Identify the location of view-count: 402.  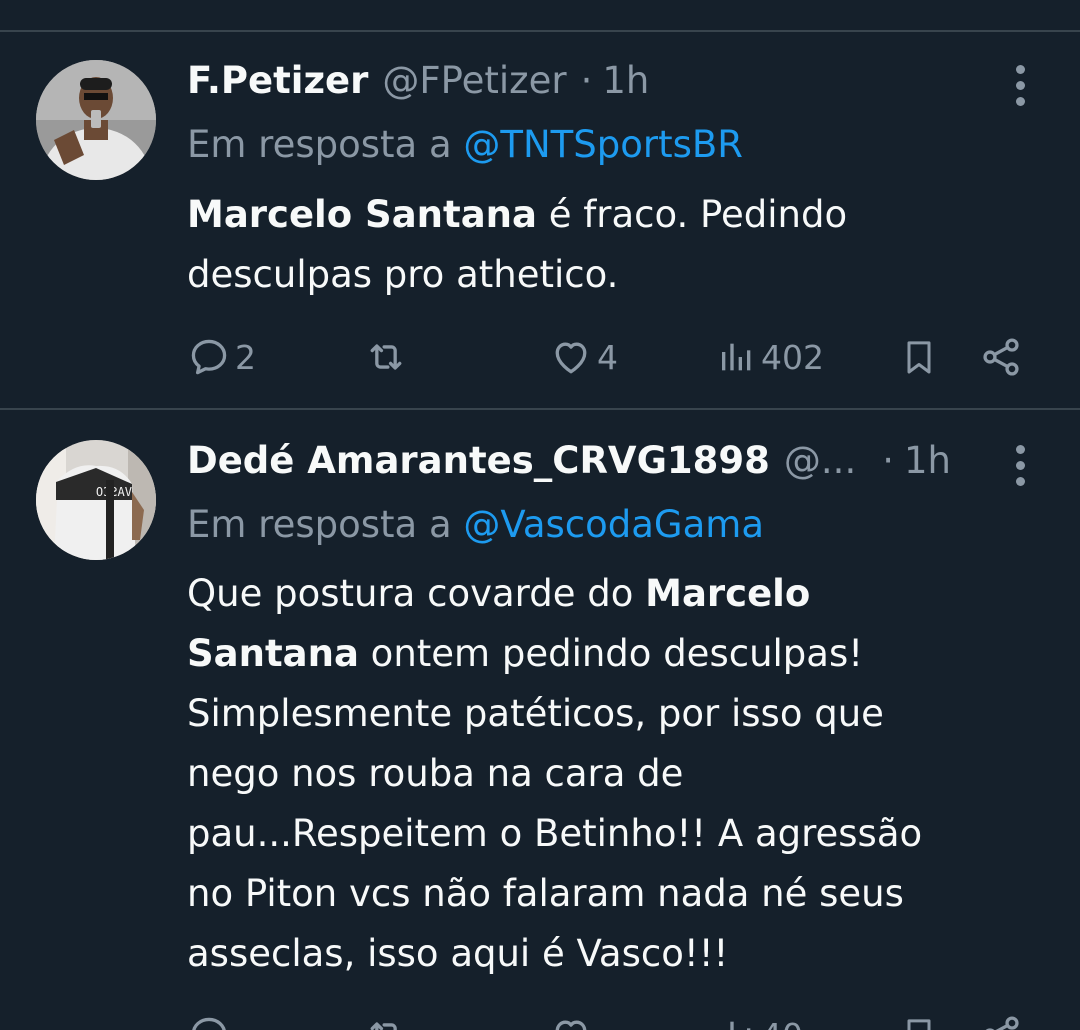
(792, 357).